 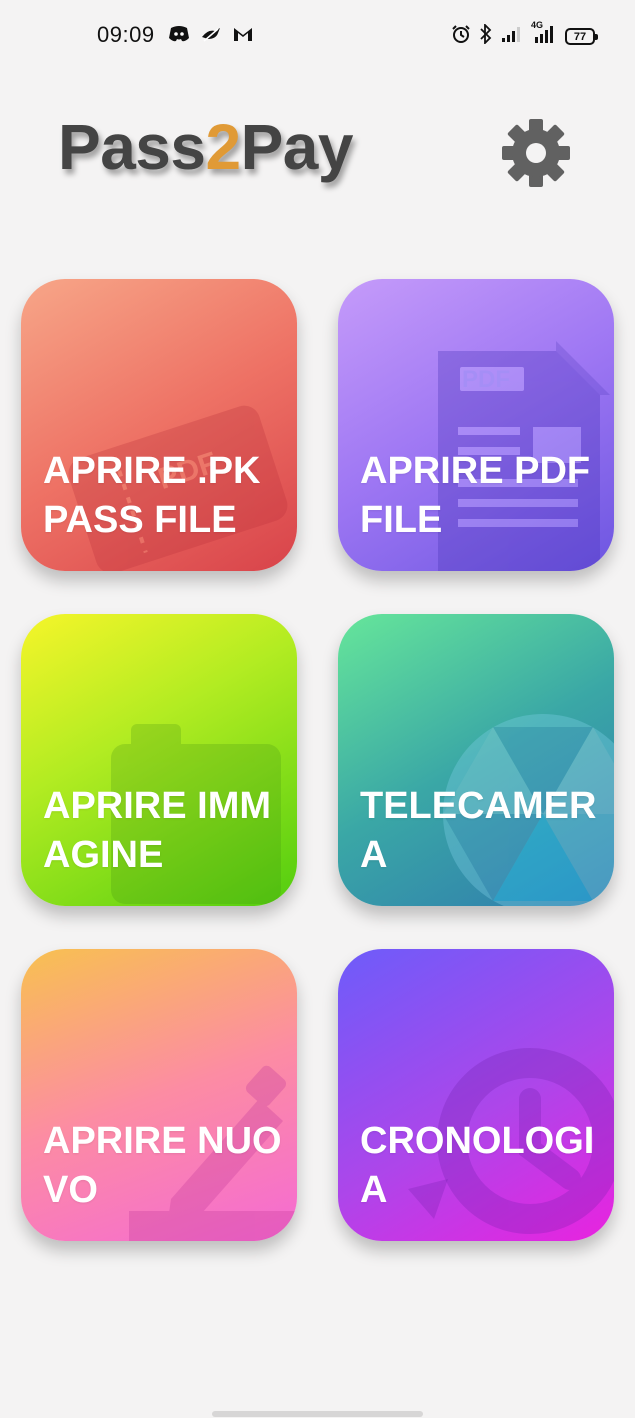 I want to click on status-bar: 09:09 4G 77, so click(x=317, y=36).